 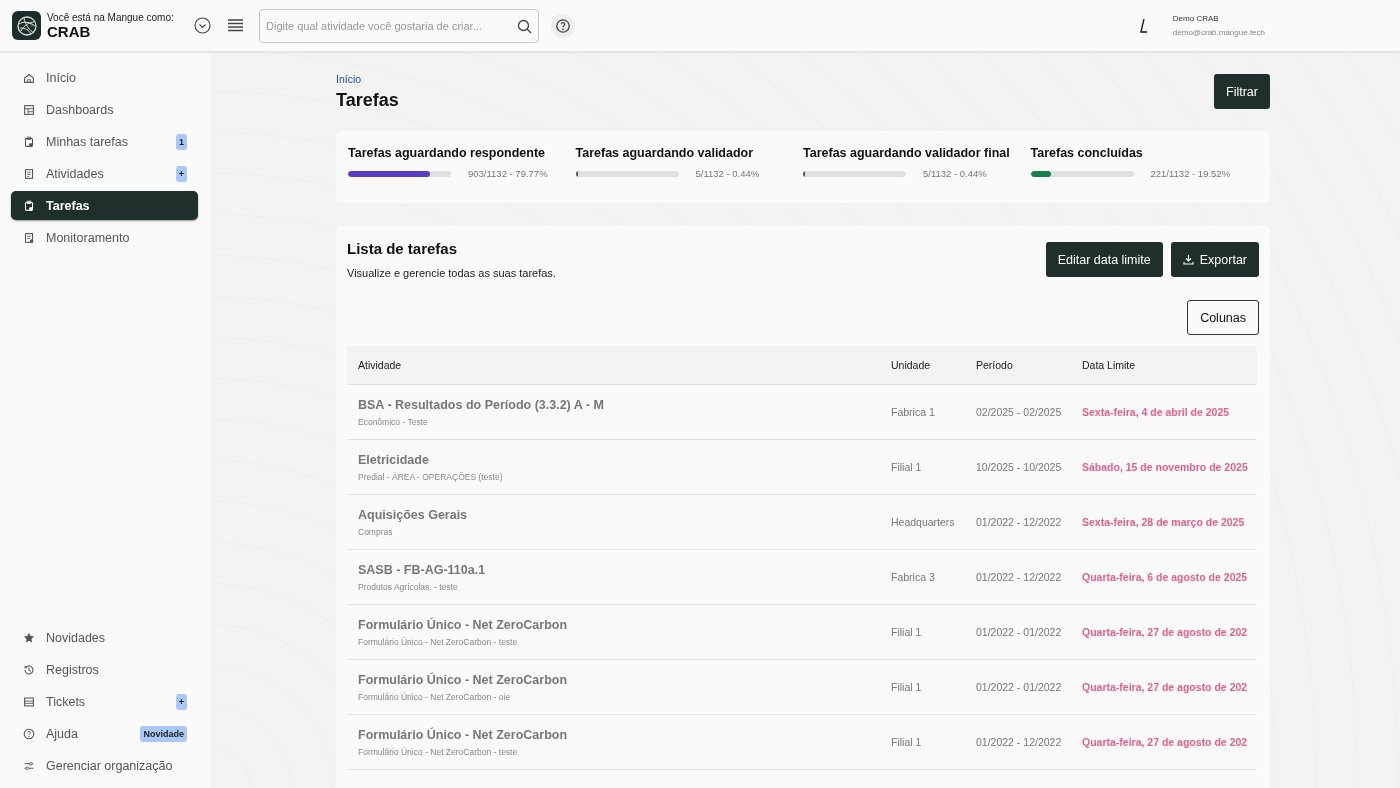 What do you see at coordinates (1019, 412) in the screenshot?
I see `table-cell: 02/2025 - 02/2025` at bounding box center [1019, 412].